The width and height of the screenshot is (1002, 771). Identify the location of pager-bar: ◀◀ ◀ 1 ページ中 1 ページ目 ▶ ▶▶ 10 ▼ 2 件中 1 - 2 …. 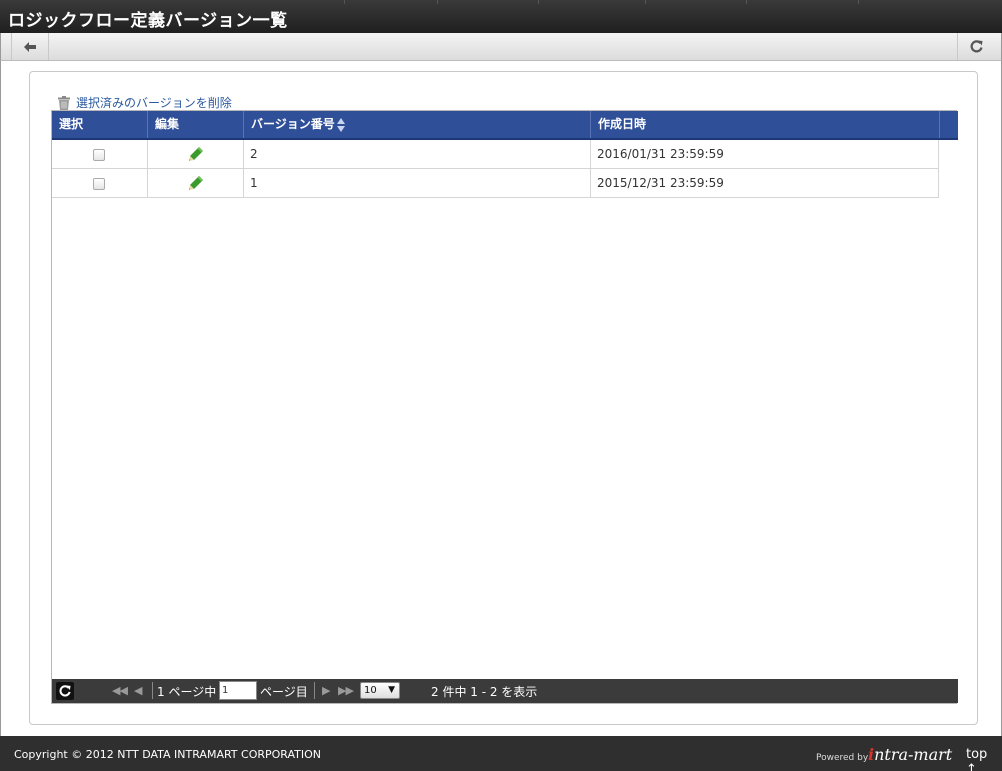
(505, 691).